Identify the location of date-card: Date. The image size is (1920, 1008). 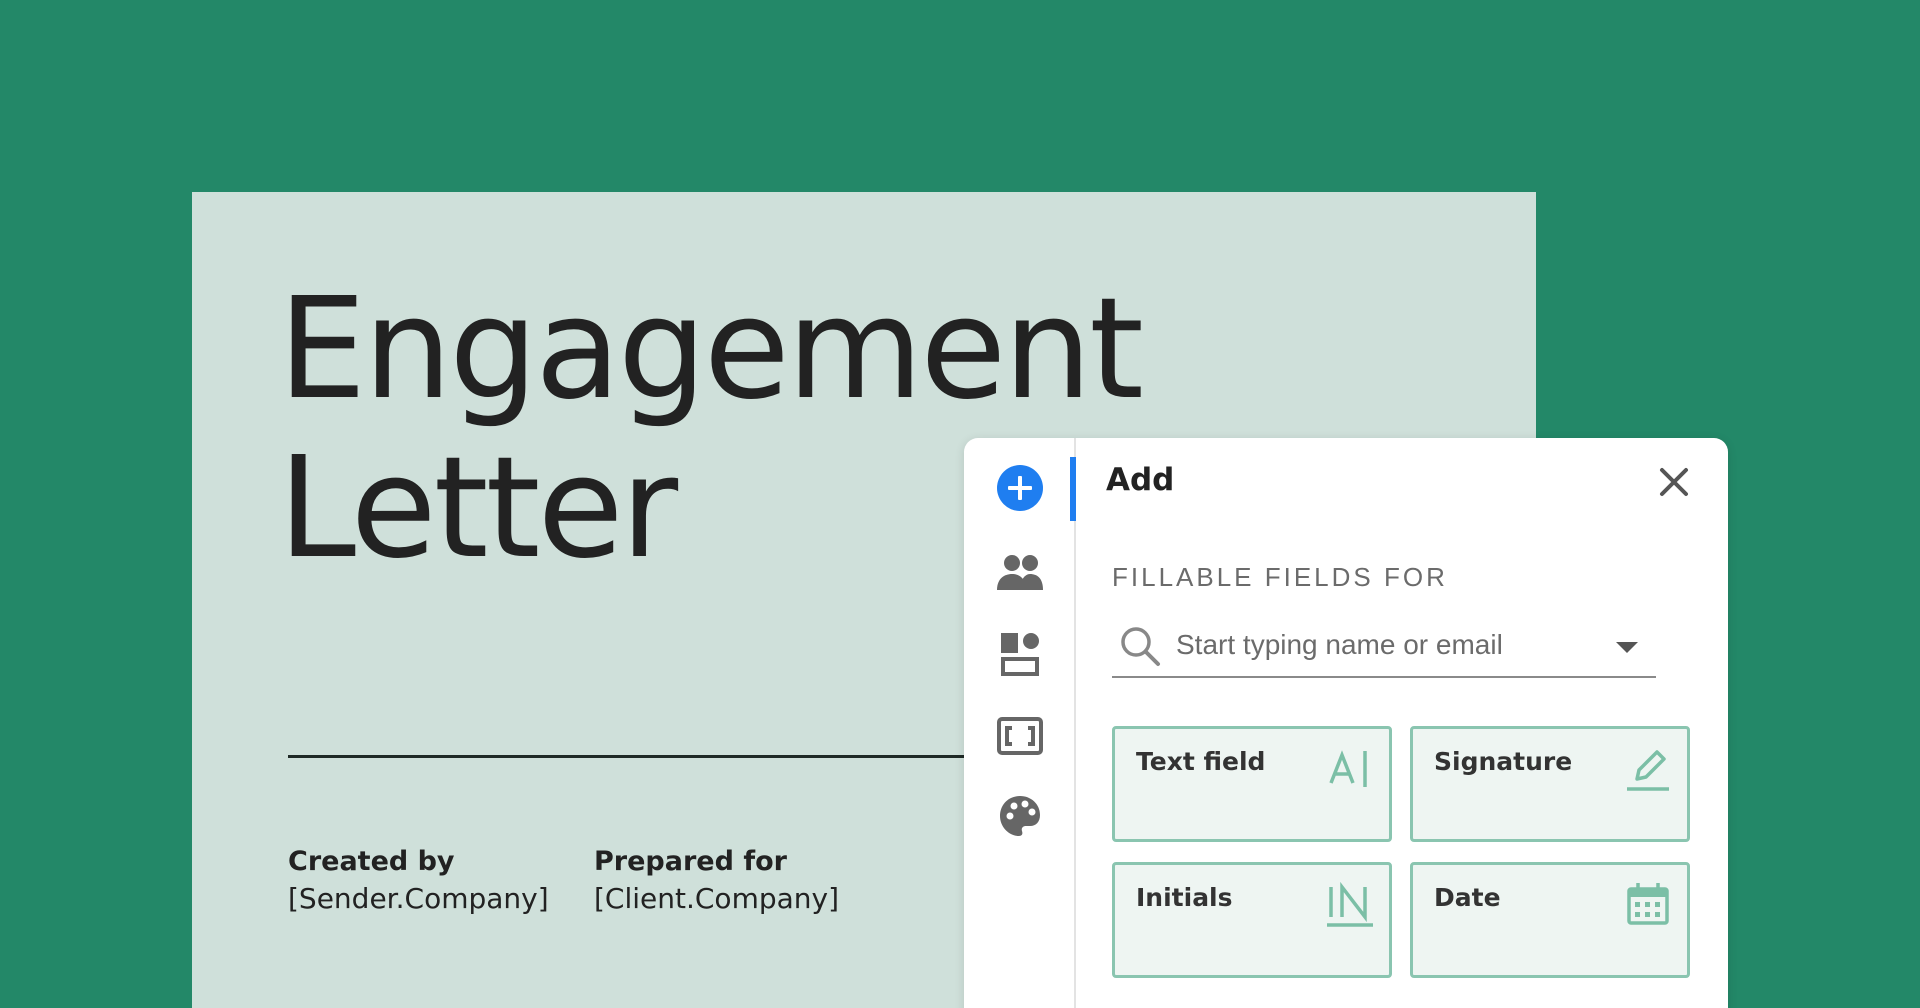
(1550, 920).